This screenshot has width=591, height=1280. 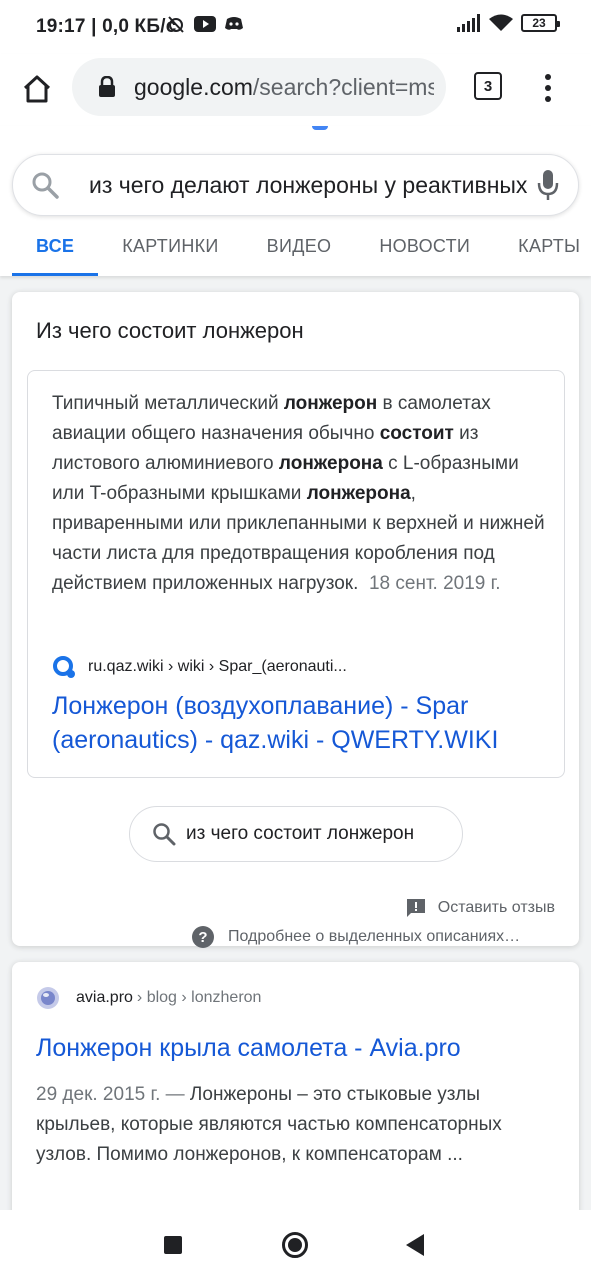 What do you see at coordinates (295, 27) in the screenshot?
I see `status-bar: 19:17 | 0,0 КБ/с 23` at bounding box center [295, 27].